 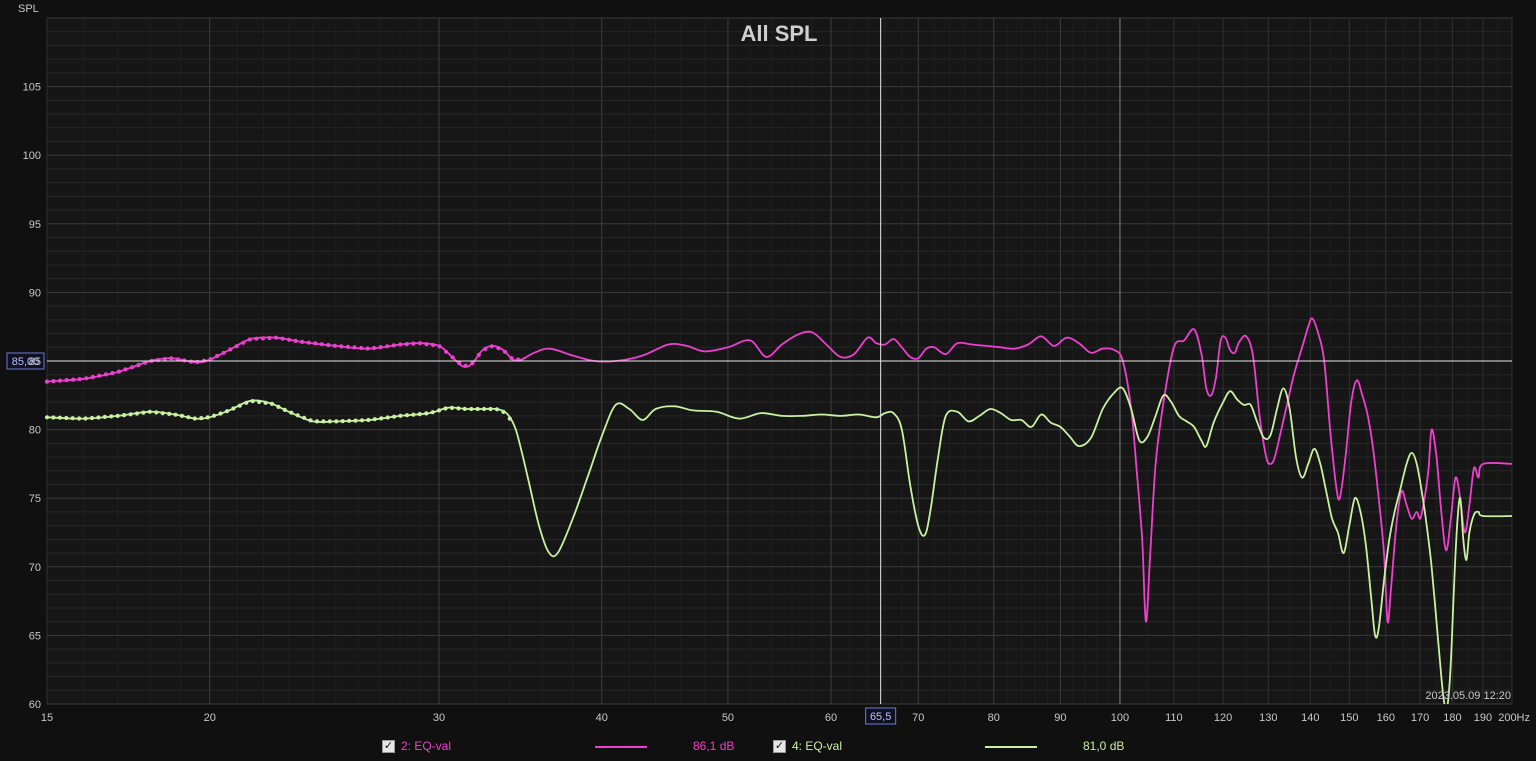 I want to click on y-tick-label: 90, so click(x=35, y=293).